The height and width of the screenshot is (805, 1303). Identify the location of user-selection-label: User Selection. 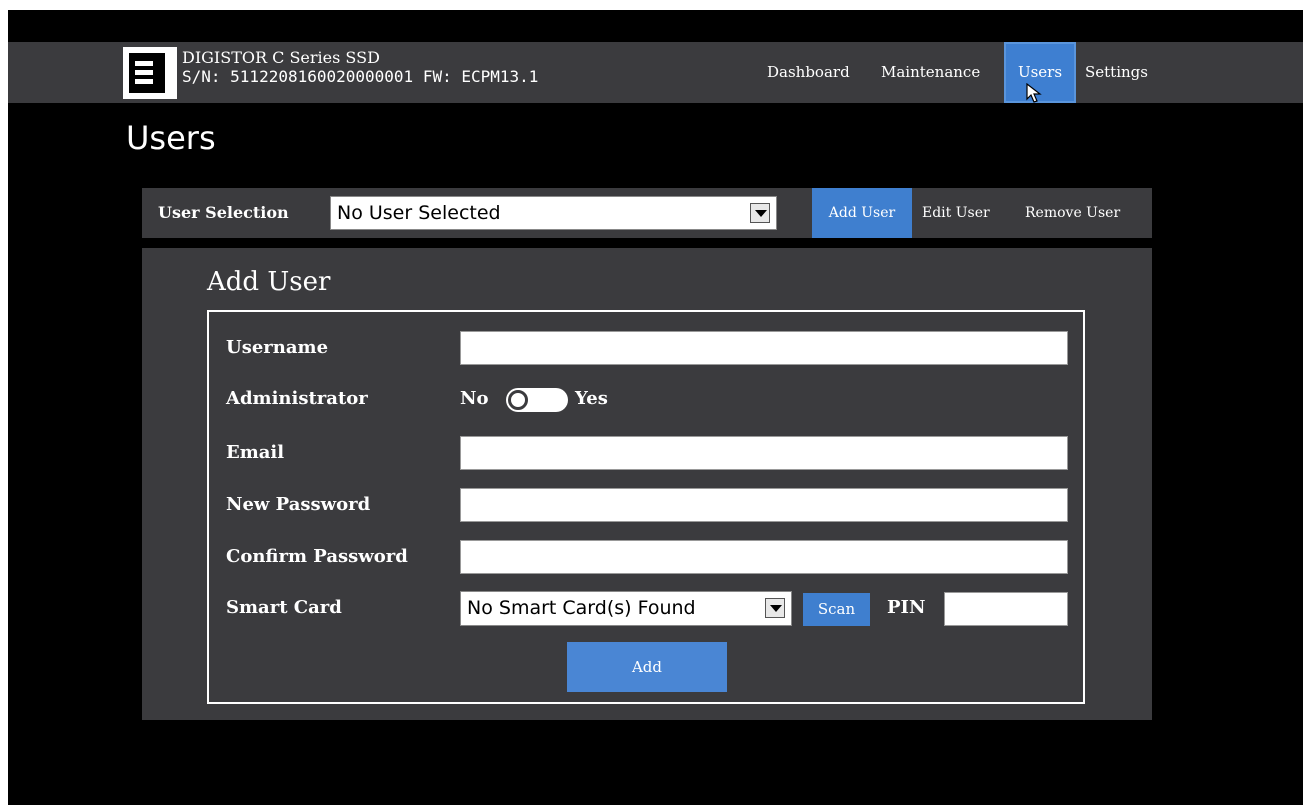
(223, 212).